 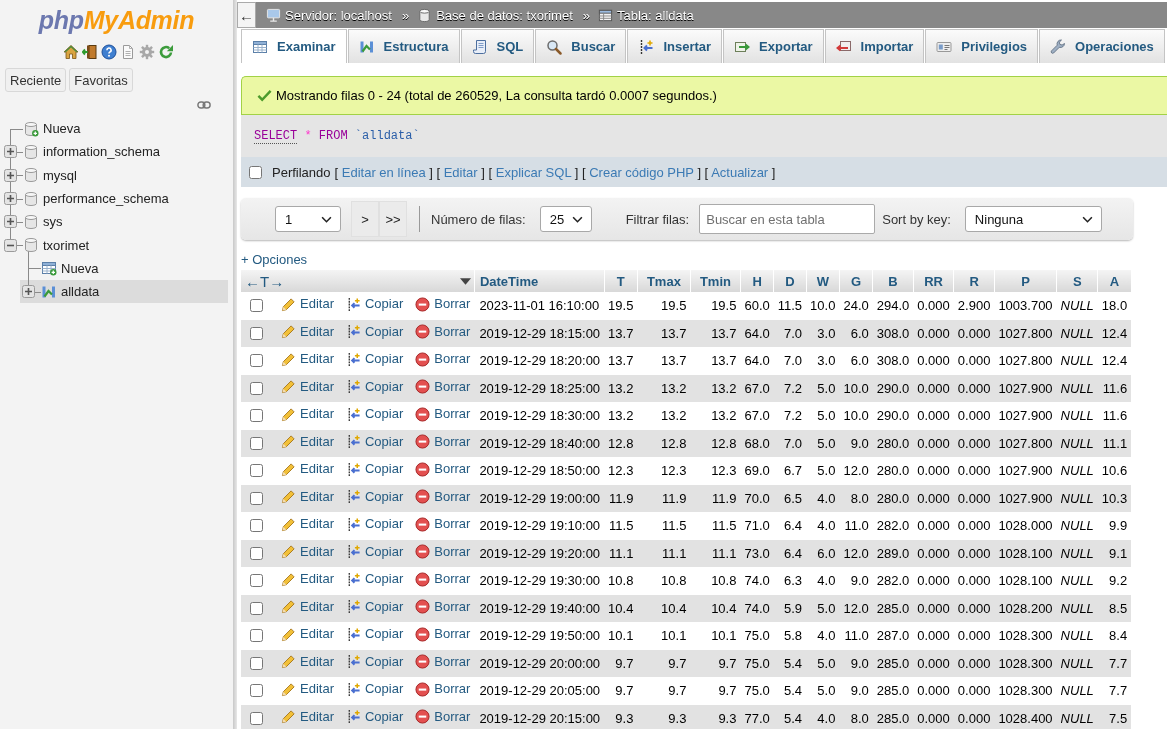 I want to click on column-header: S, so click(x=1077, y=281).